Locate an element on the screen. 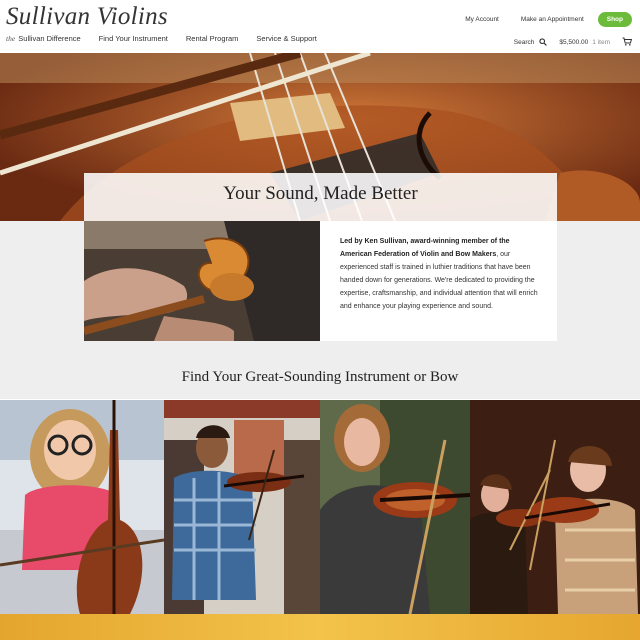 The image size is (640, 640). hero-title-panel: Your Sound, Made Better is located at coordinates (320, 197).